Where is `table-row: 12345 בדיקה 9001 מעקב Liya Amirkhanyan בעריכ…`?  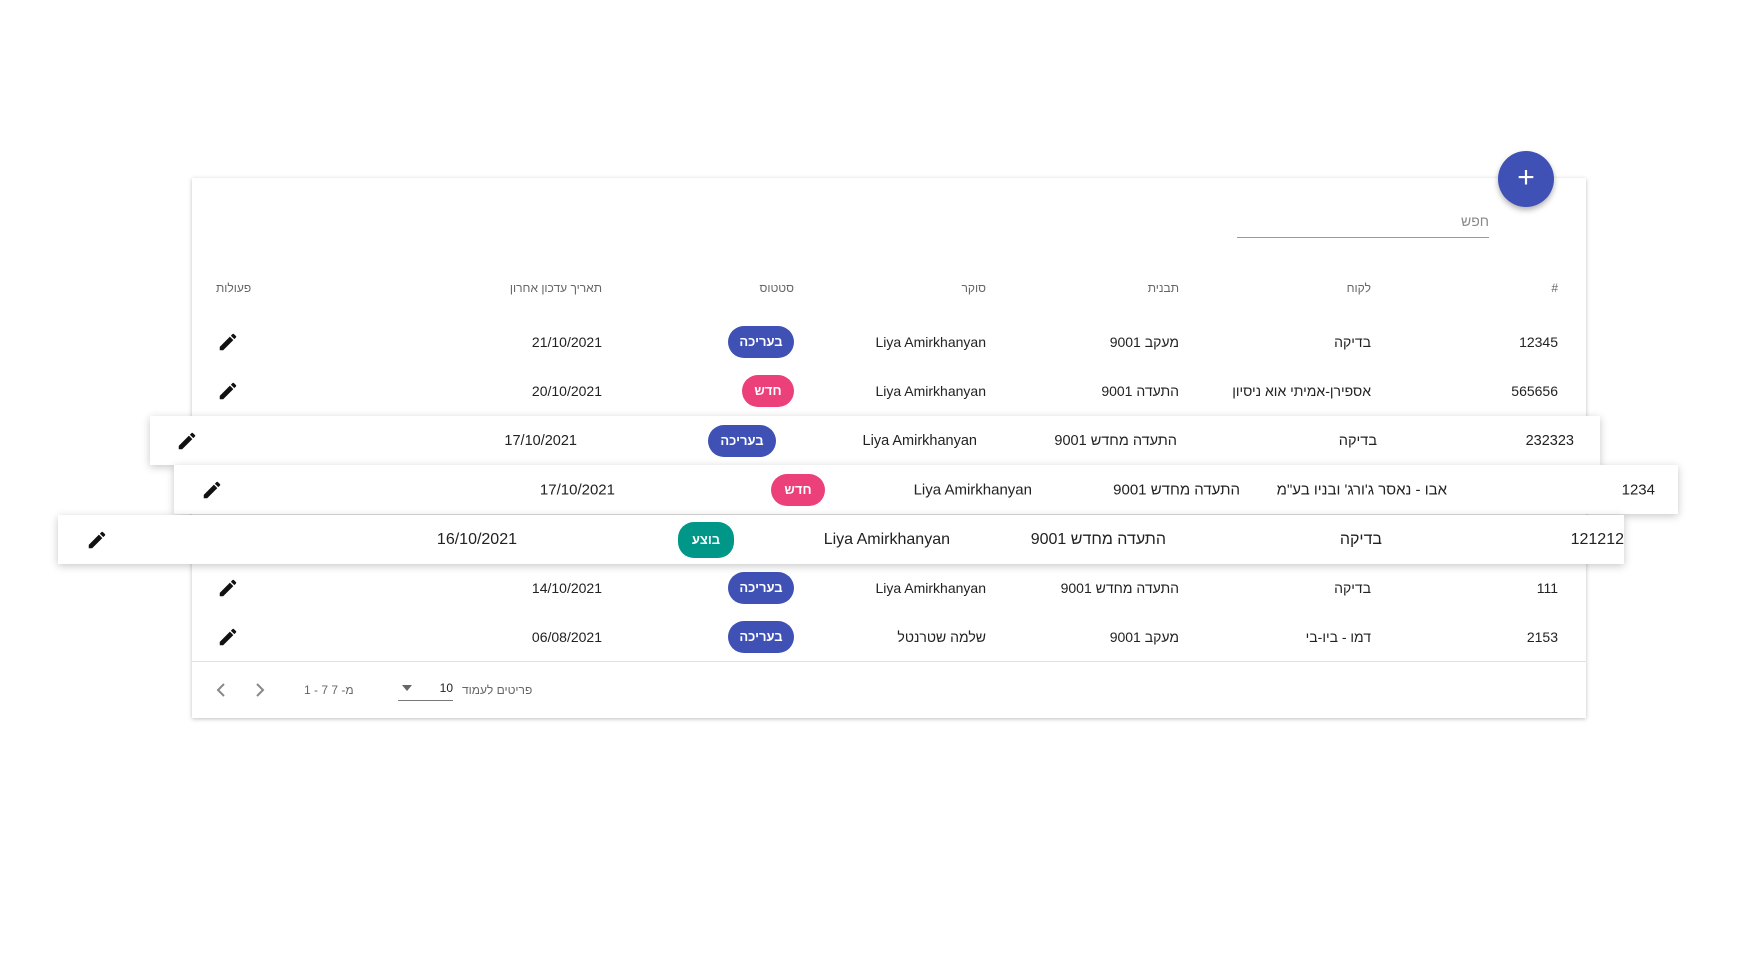
table-row: 12345 בדיקה 9001 מעקב Liya Amirkhanyan בעריכ… is located at coordinates (889, 341).